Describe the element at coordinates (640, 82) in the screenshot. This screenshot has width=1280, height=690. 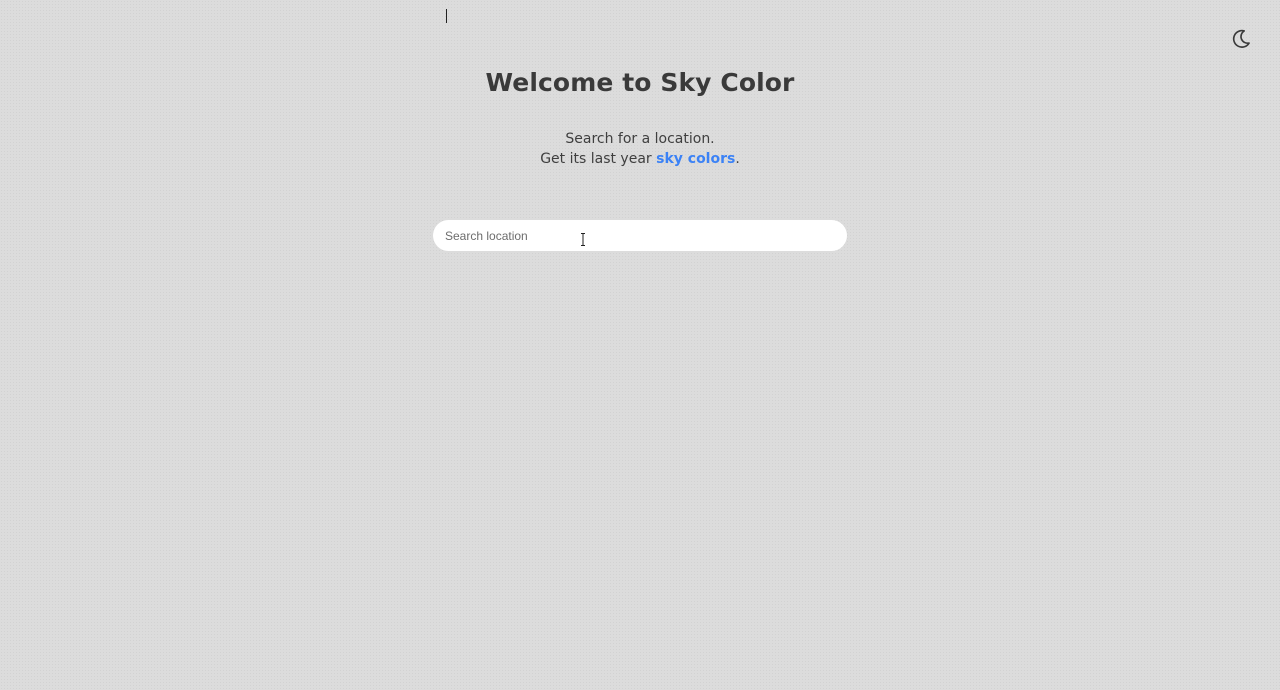
I see `page-title: Welcome to Sky Color` at that location.